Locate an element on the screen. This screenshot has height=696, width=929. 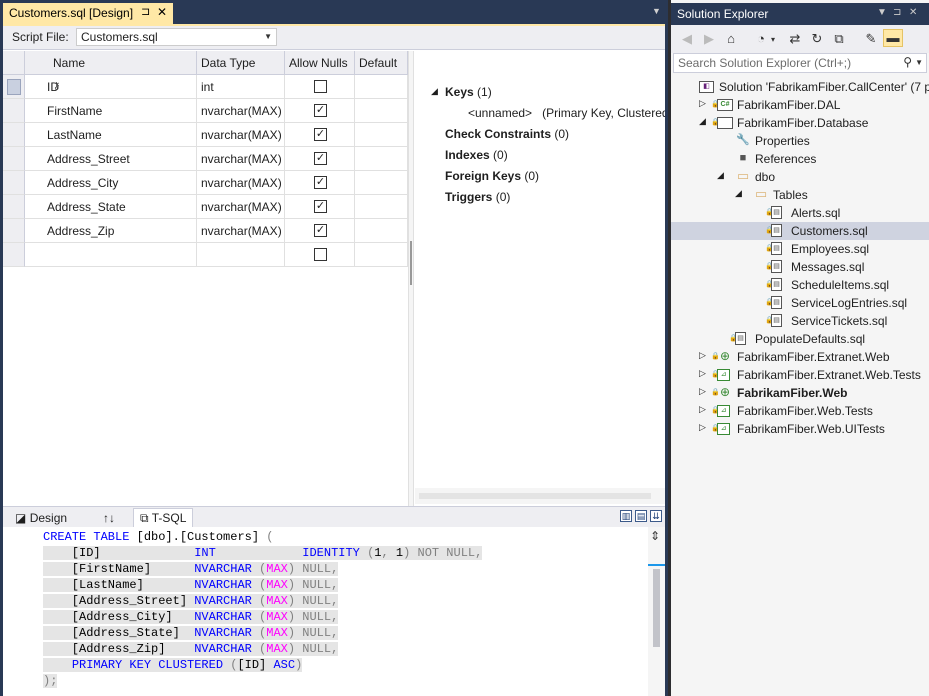
indexes-node: Indexes (0) is located at coordinates (476, 155).